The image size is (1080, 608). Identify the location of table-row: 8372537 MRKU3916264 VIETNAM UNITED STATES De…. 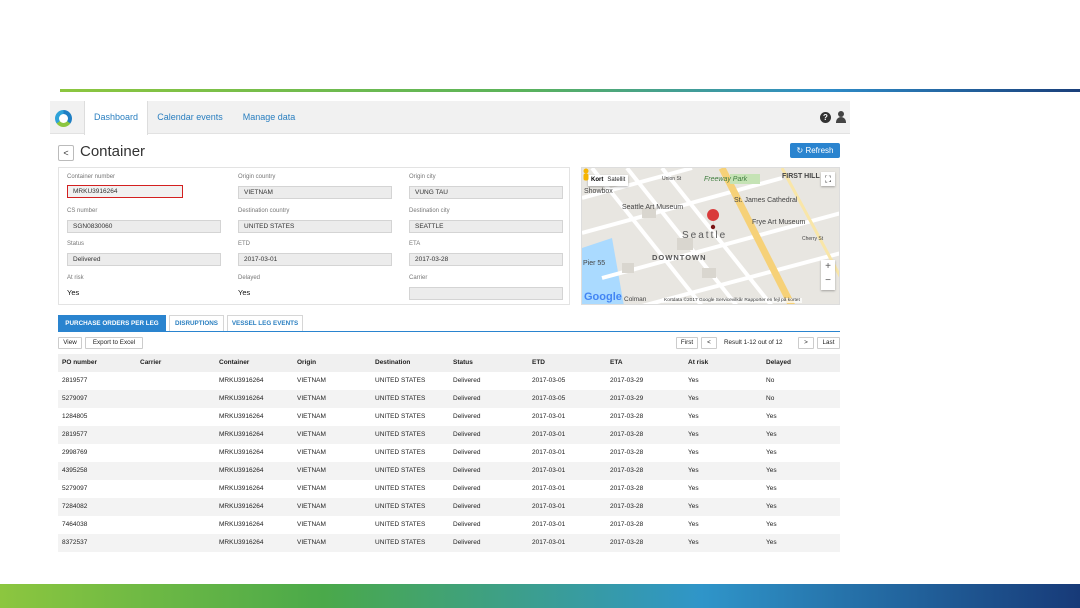
(449, 543).